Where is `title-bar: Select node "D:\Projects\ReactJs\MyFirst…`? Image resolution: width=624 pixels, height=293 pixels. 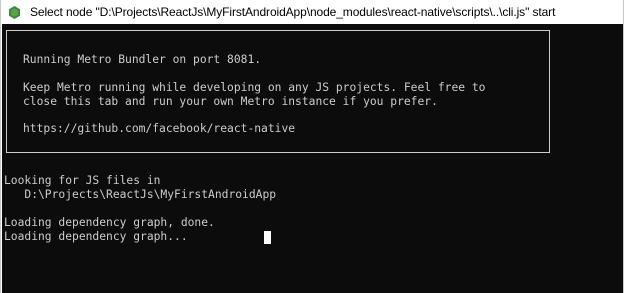
title-bar: Select node "D:\Projects\ReactJs\MyFirst… is located at coordinates (312, 12).